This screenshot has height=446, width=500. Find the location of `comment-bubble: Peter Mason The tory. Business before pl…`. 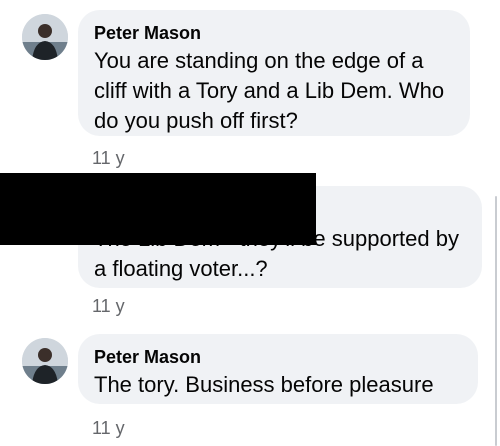

comment-bubble: Peter Mason The tory. Business before pl… is located at coordinates (278, 369).